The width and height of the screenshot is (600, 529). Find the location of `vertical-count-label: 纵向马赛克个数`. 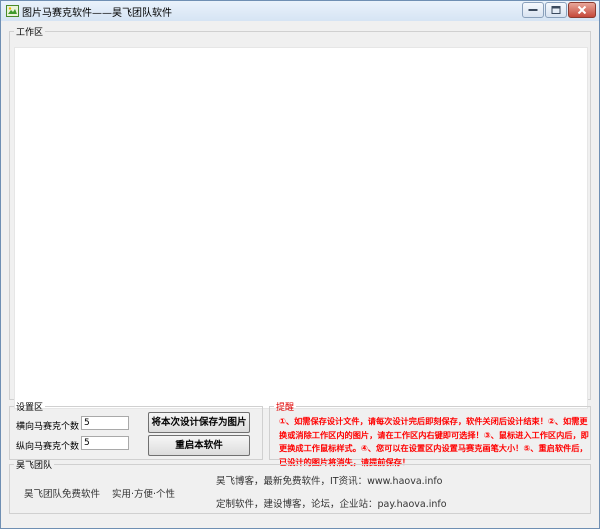

vertical-count-label: 纵向马赛克个数 is located at coordinates (48, 447).